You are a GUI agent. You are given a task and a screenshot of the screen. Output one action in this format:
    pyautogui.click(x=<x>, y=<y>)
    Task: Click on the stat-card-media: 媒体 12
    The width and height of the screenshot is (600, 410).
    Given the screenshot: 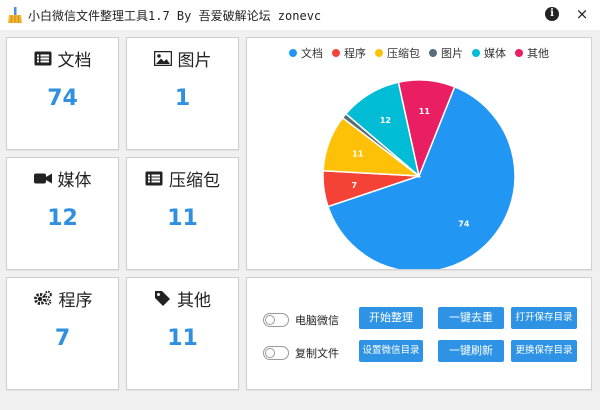 What is the action you would take?
    pyautogui.click(x=62, y=213)
    